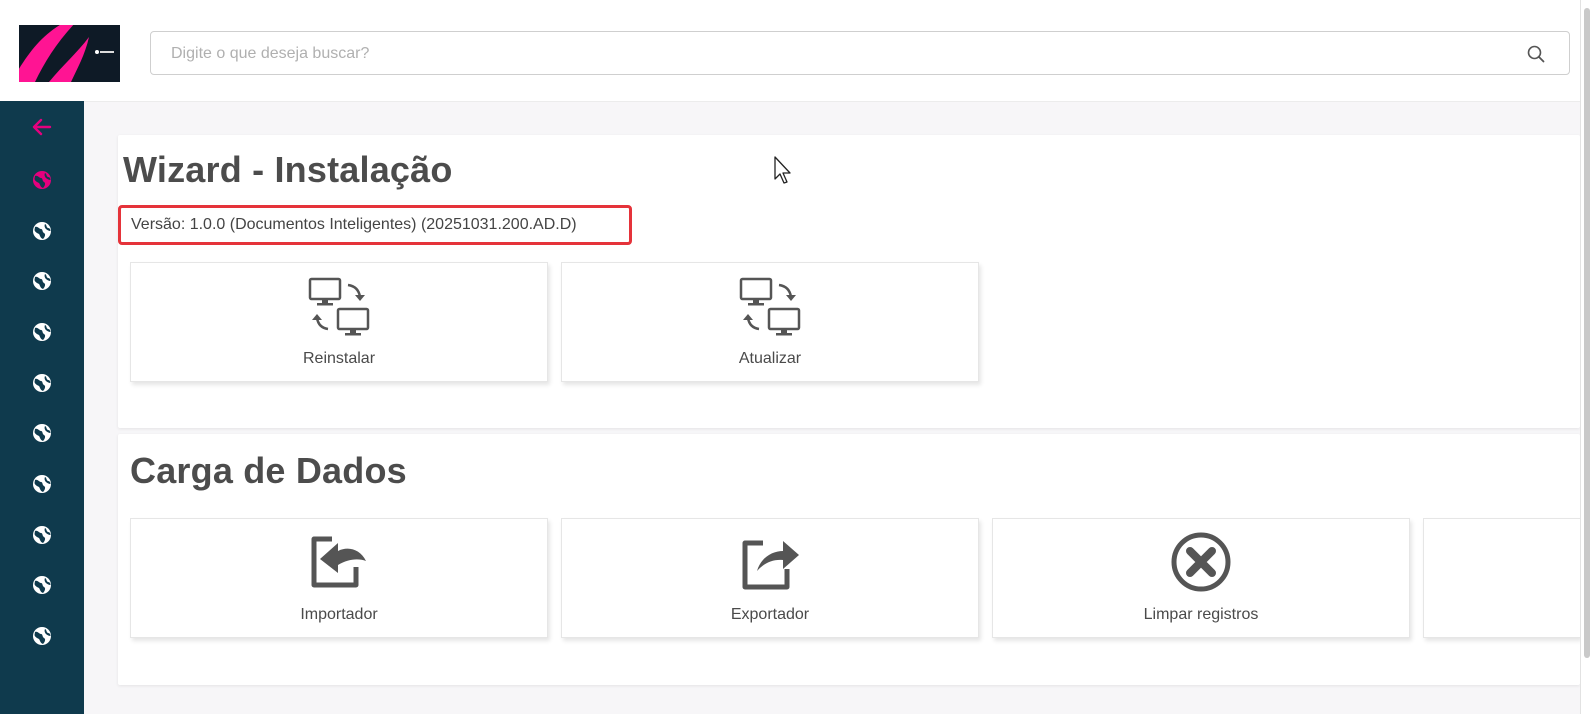 The image size is (1591, 714). I want to click on search-box, so click(860, 53).